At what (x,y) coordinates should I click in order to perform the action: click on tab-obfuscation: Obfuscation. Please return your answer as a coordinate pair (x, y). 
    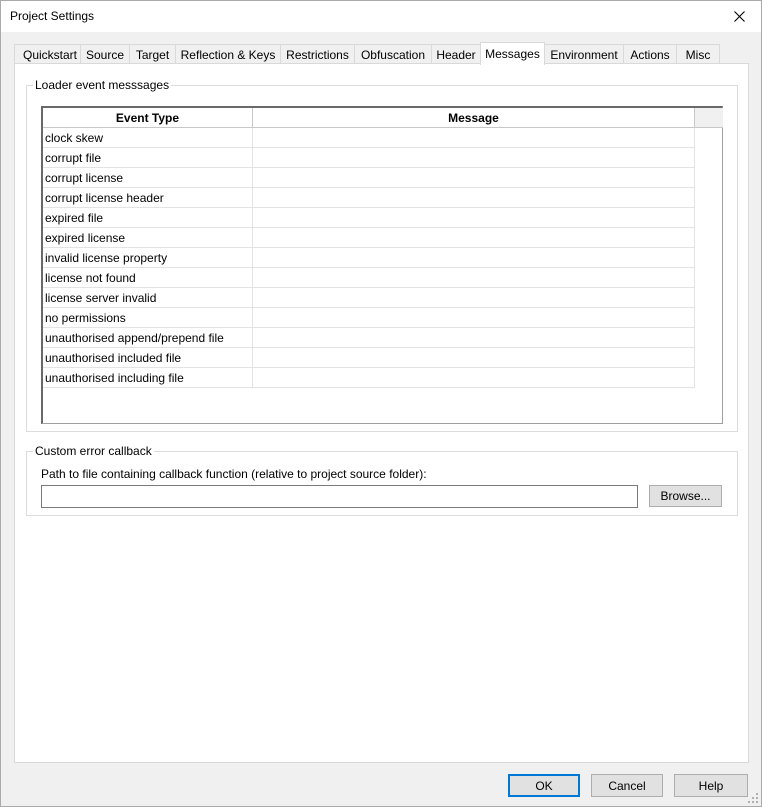
    Looking at the image, I should click on (393, 54).